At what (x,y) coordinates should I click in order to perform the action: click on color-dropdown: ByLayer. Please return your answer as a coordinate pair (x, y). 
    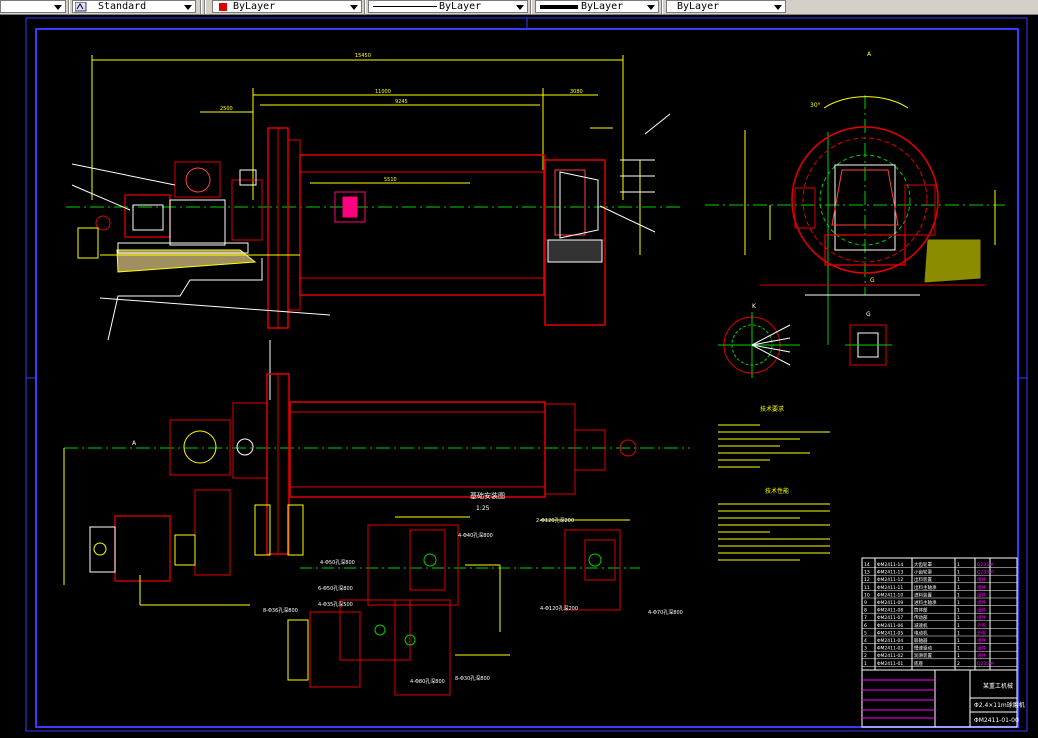
    Looking at the image, I should click on (287, 6).